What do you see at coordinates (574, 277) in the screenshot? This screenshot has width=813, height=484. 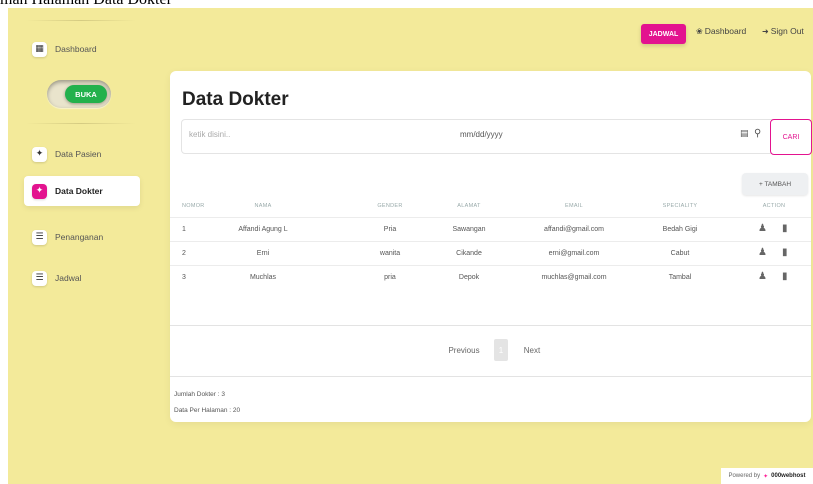 I see `cell-email: muchlas@gmail.com` at bounding box center [574, 277].